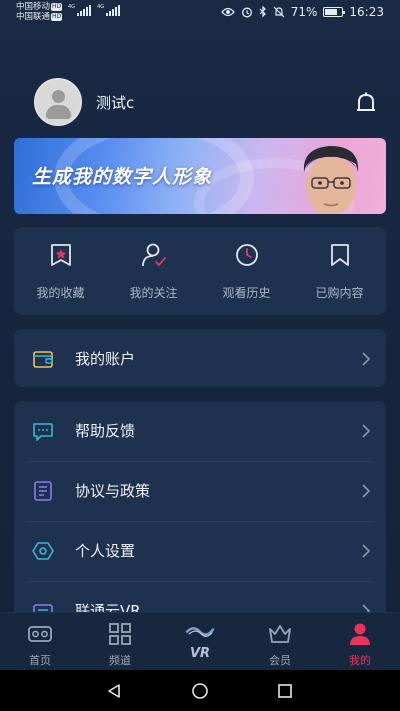 This screenshot has height=711, width=400. What do you see at coordinates (360, 634) in the screenshot?
I see `person-icon` at bounding box center [360, 634].